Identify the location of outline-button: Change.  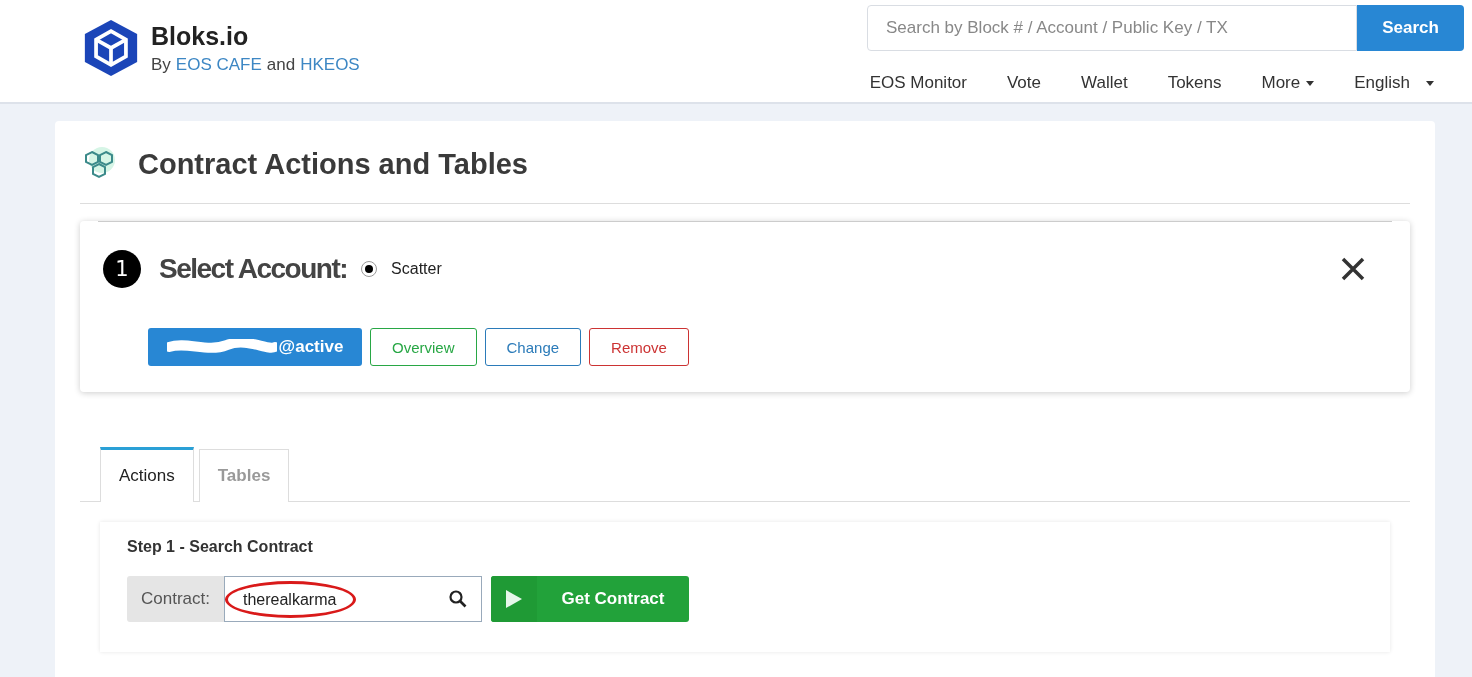
(533, 347).